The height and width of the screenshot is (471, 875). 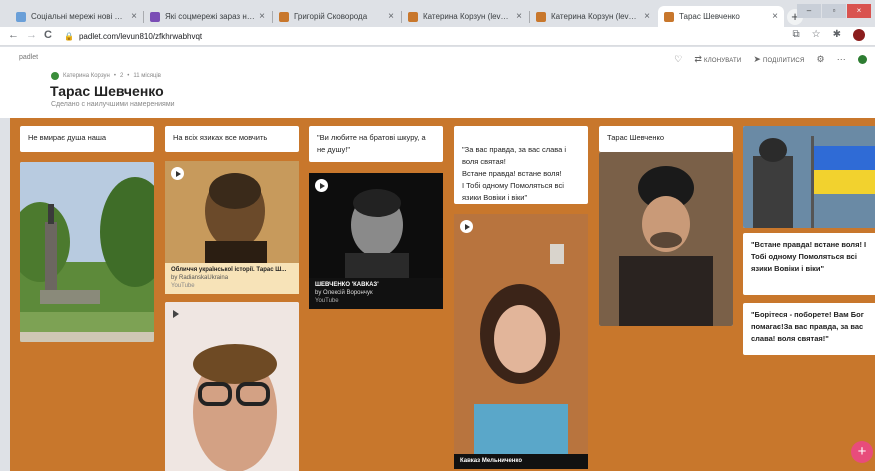 What do you see at coordinates (107, 91) in the screenshot?
I see `page-title: Тарас Шевченко` at bounding box center [107, 91].